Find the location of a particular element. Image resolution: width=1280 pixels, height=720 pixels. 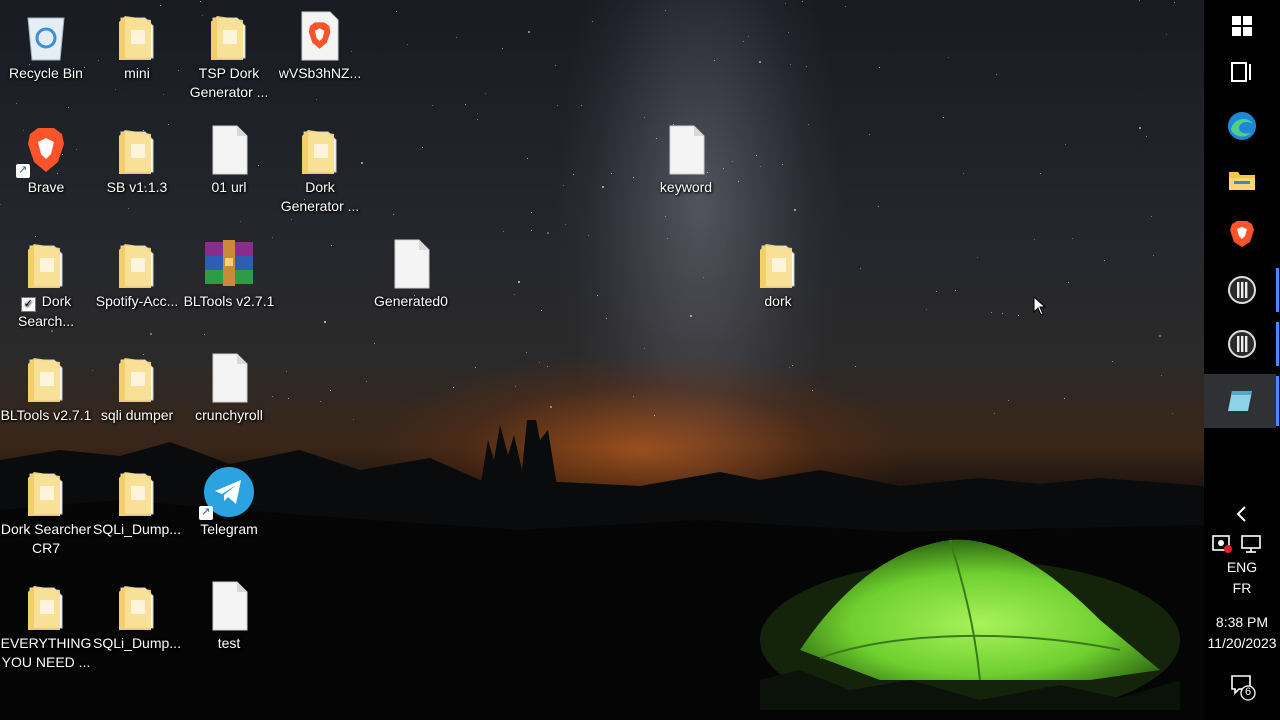

taskbar-brave is located at coordinates (1242, 234).